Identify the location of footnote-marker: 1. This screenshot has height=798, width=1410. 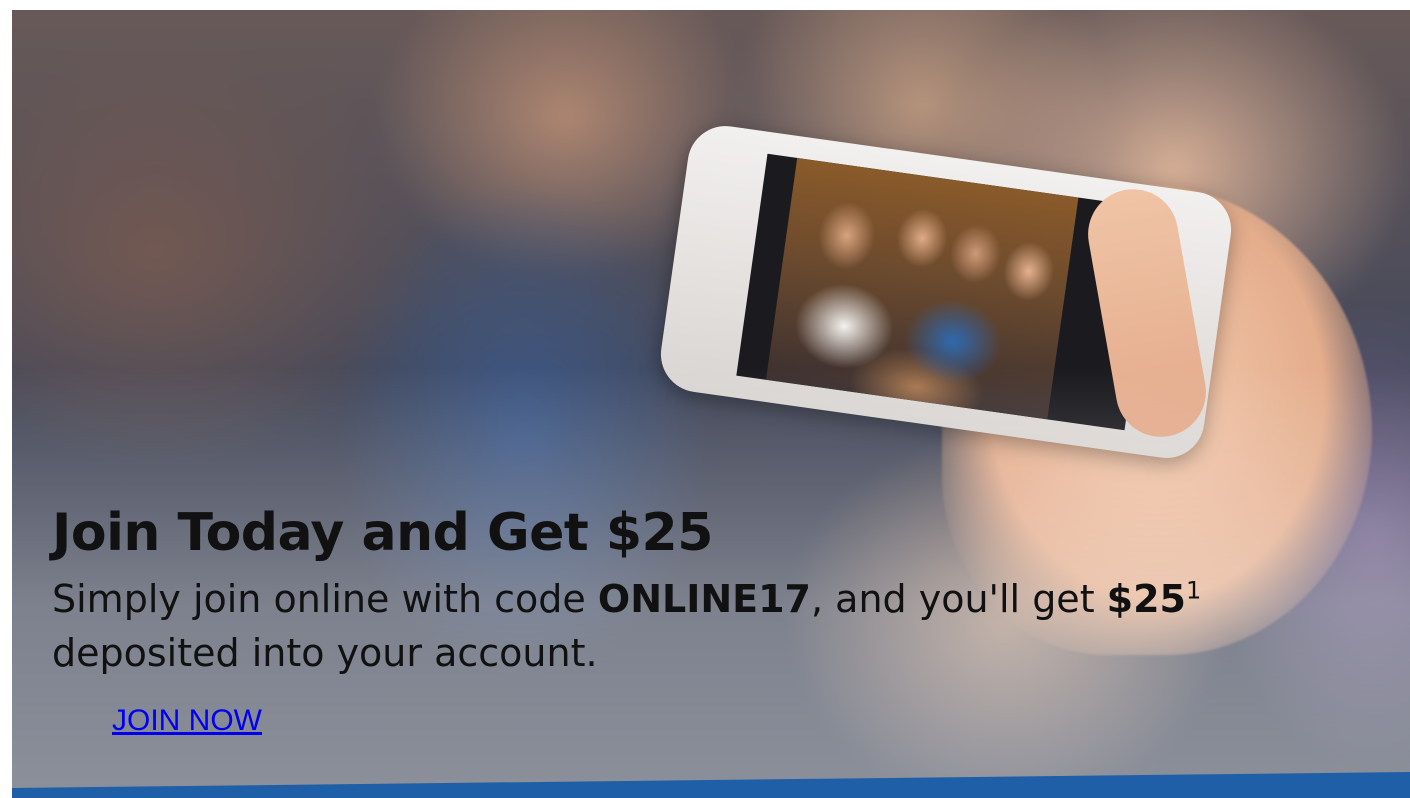
(1194, 590).